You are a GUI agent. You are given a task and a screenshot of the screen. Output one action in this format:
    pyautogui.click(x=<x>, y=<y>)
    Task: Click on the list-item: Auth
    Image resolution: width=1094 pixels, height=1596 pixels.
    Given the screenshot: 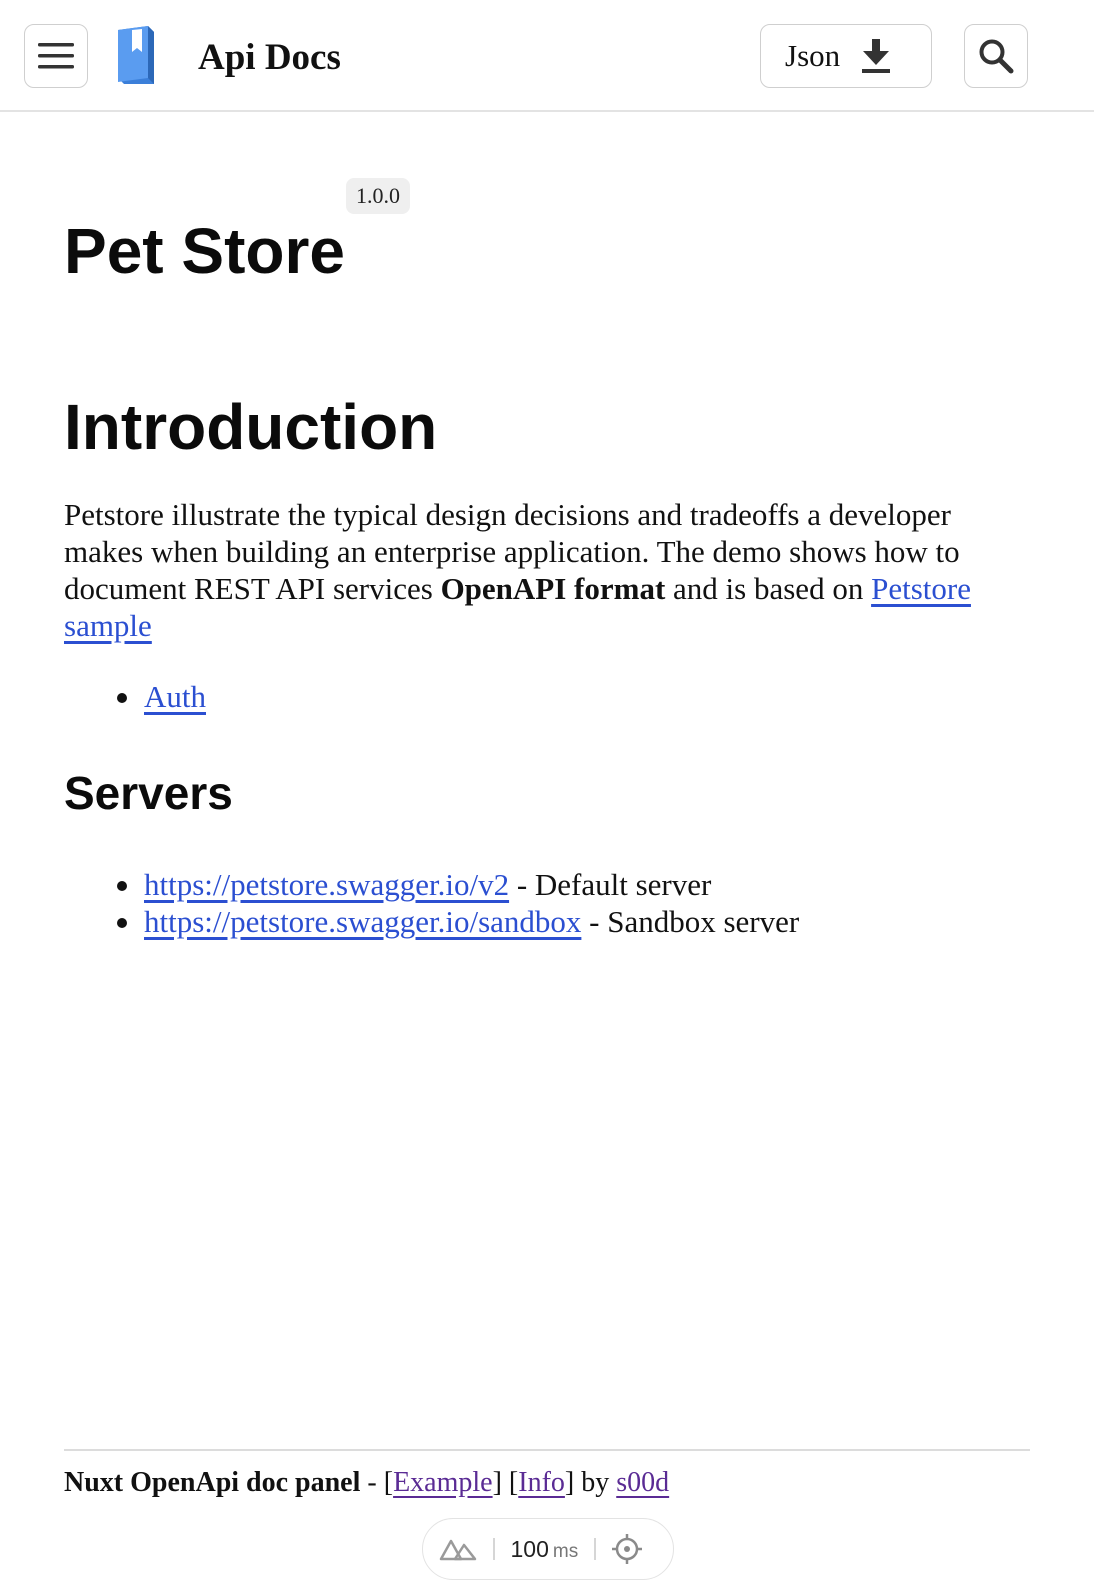 What is the action you would take?
    pyautogui.click(x=135, y=696)
    